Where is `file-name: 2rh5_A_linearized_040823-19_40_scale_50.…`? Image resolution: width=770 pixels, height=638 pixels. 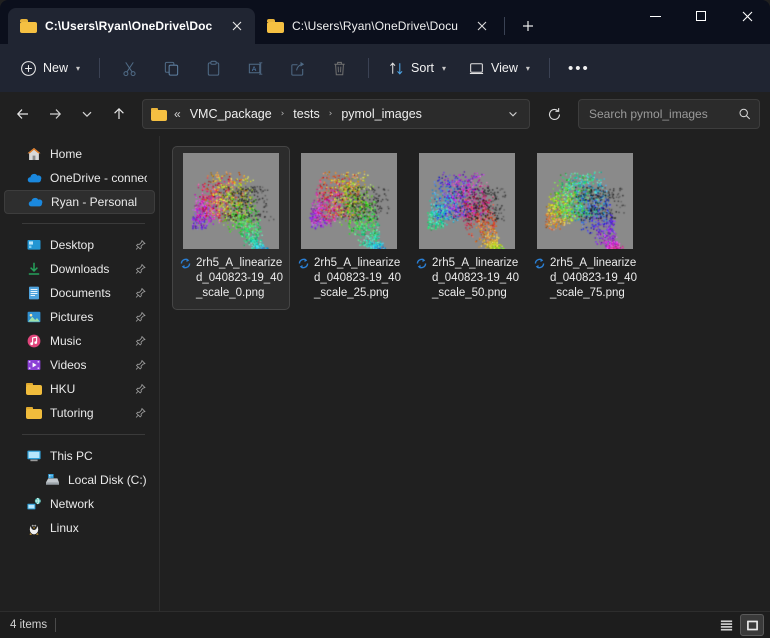
file-name: 2rh5_A_linearized_040823-19_40_scale_50.… is located at coordinates (475, 278).